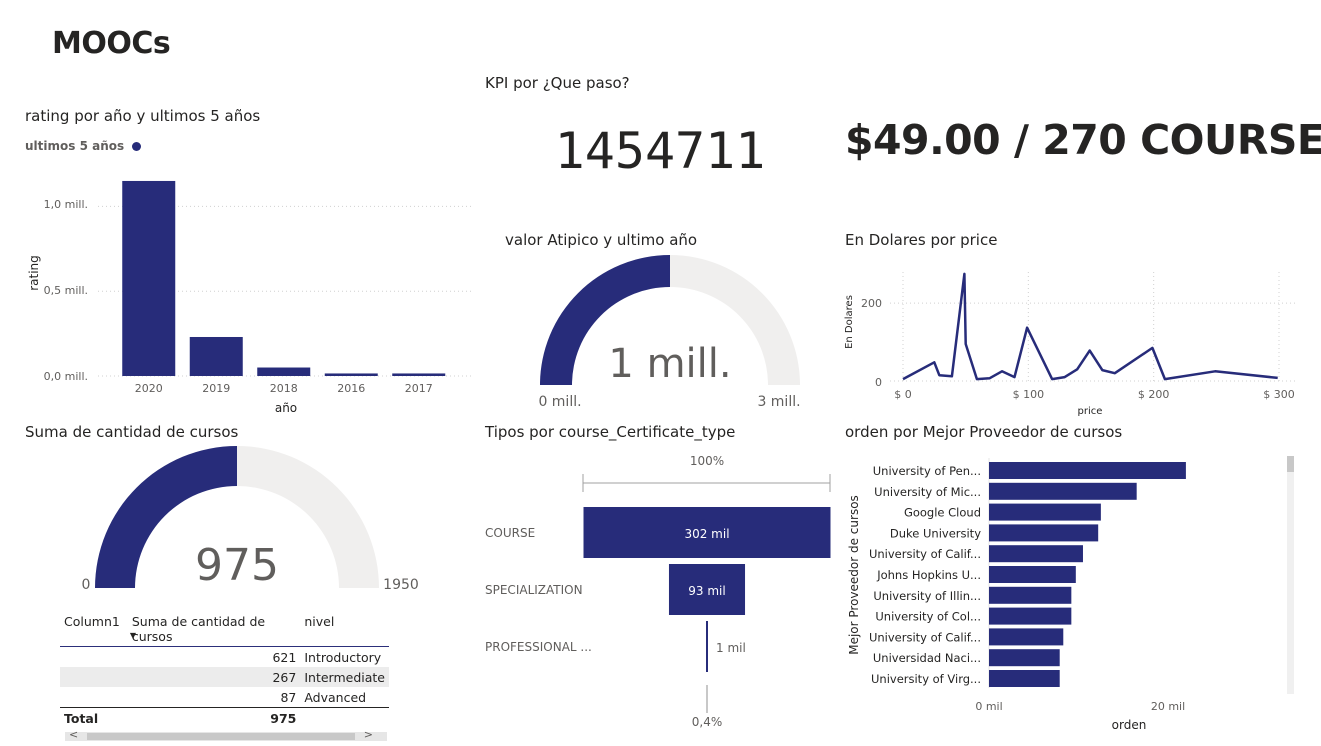  Describe the element at coordinates (942, 513) in the screenshot. I see `y-tick-label: Google Cloud` at that location.